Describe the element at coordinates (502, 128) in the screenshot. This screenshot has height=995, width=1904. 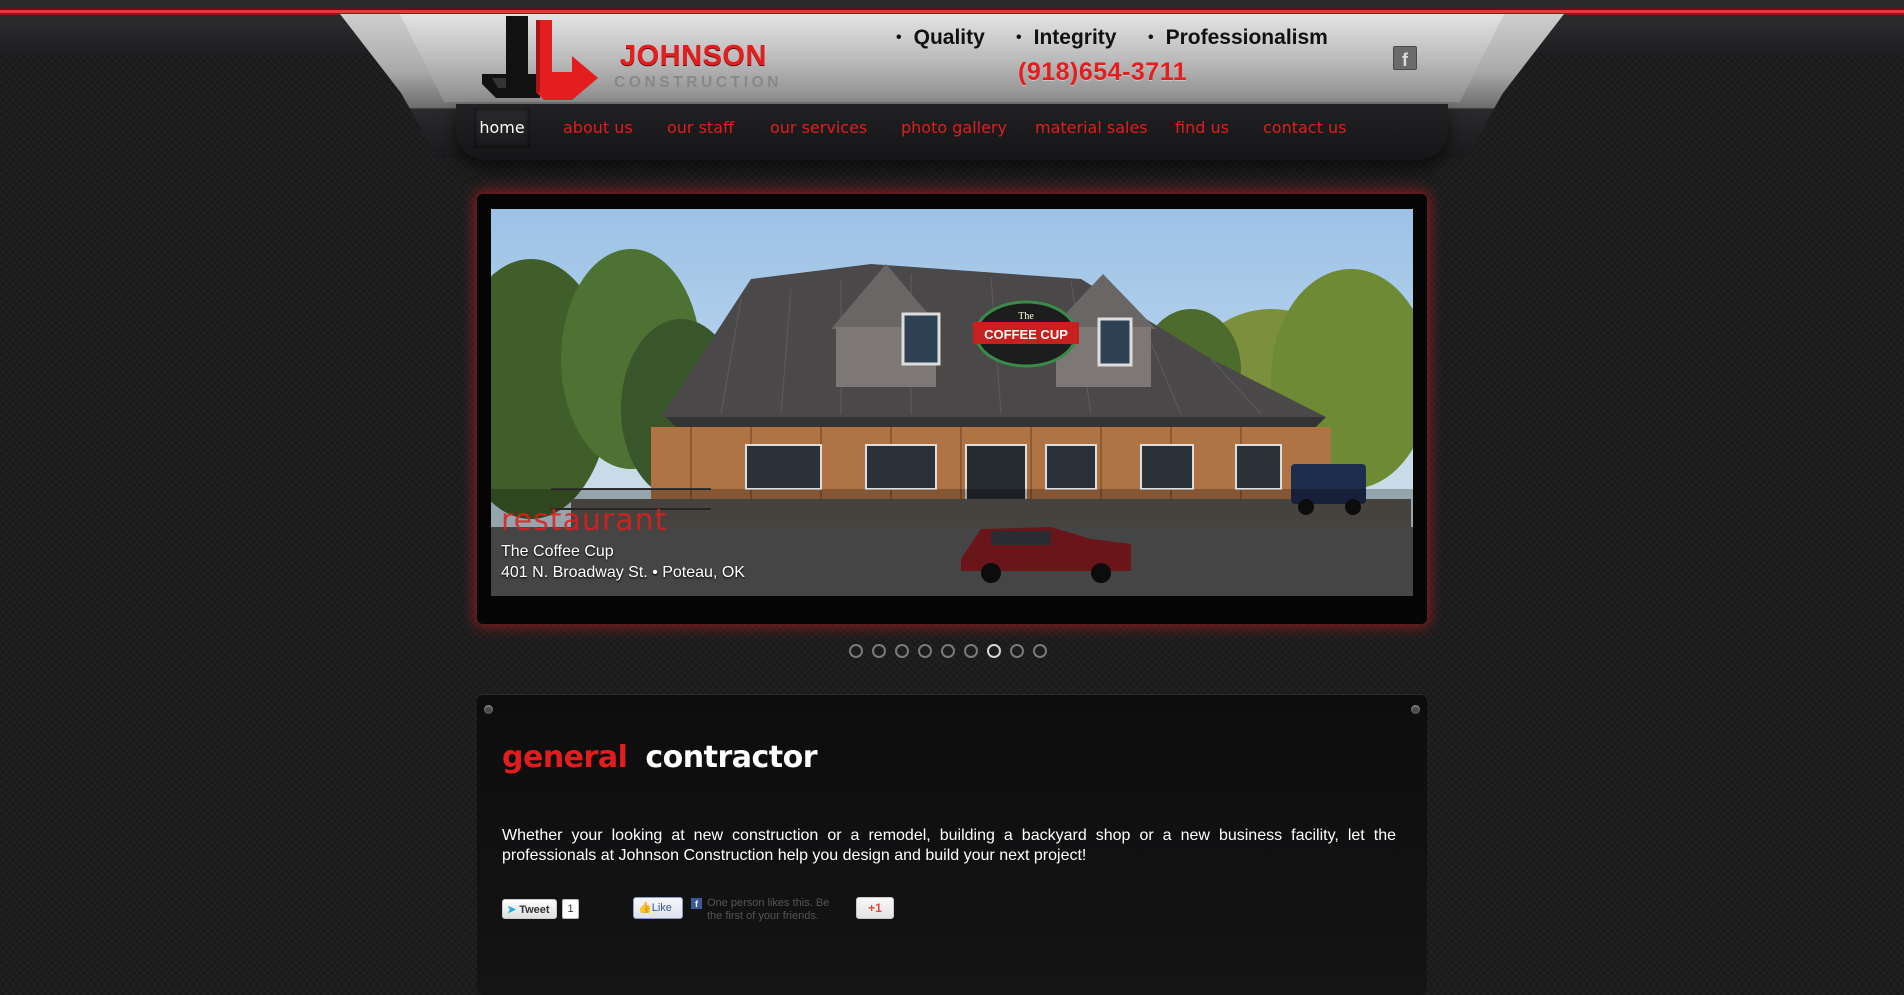
I see `nav-item-home: home` at that location.